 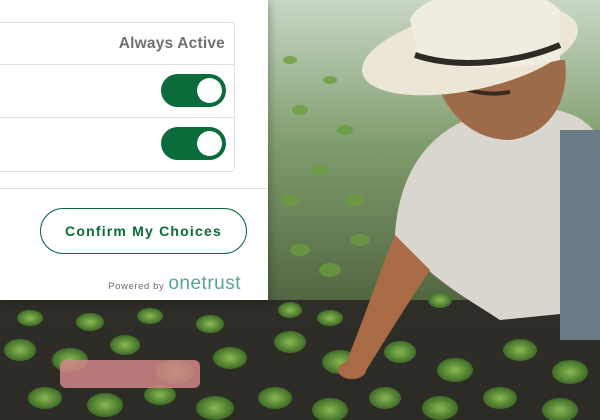 I want to click on cookie-category-row-necessary: Always Active, so click(x=117, y=44).